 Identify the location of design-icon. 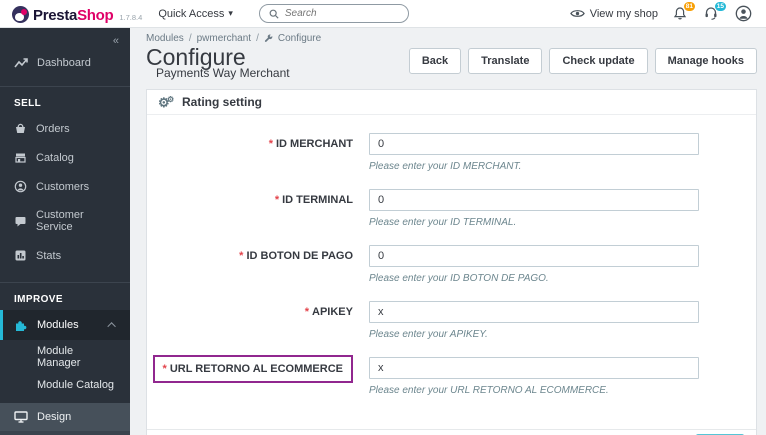
(21, 417).